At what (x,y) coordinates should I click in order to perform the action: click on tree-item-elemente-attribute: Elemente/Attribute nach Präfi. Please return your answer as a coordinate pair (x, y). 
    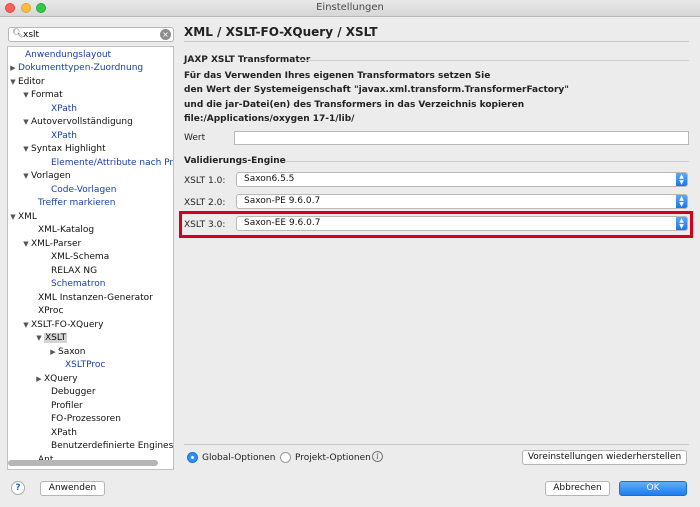
    Looking at the image, I should click on (107, 163).